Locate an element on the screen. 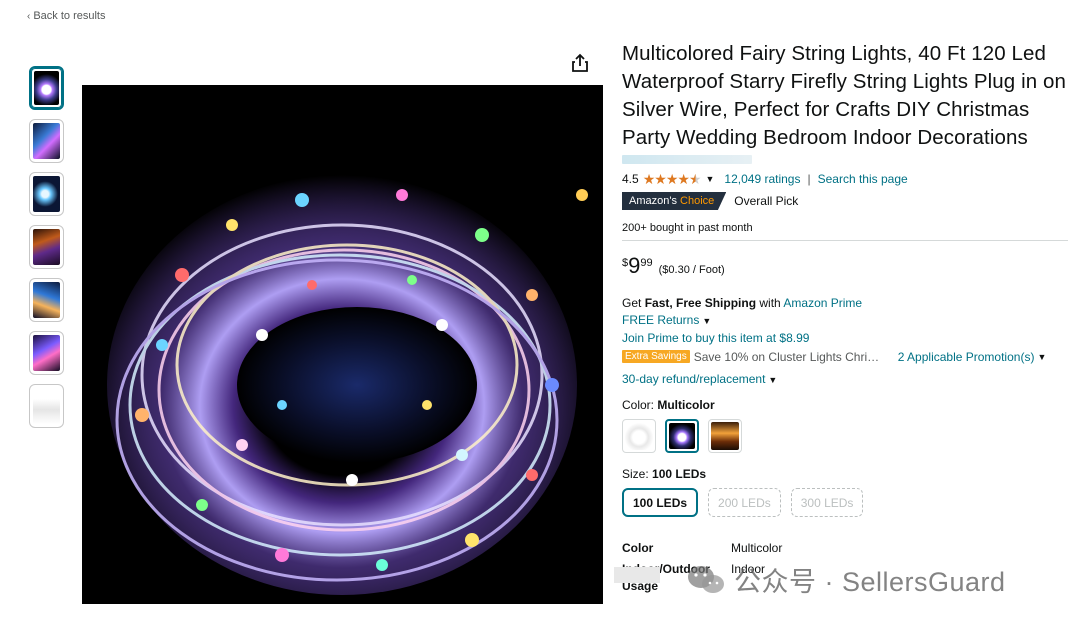 The image size is (1080, 622). bought-in-past-month: 200+ bought in past month is located at coordinates (687, 228).